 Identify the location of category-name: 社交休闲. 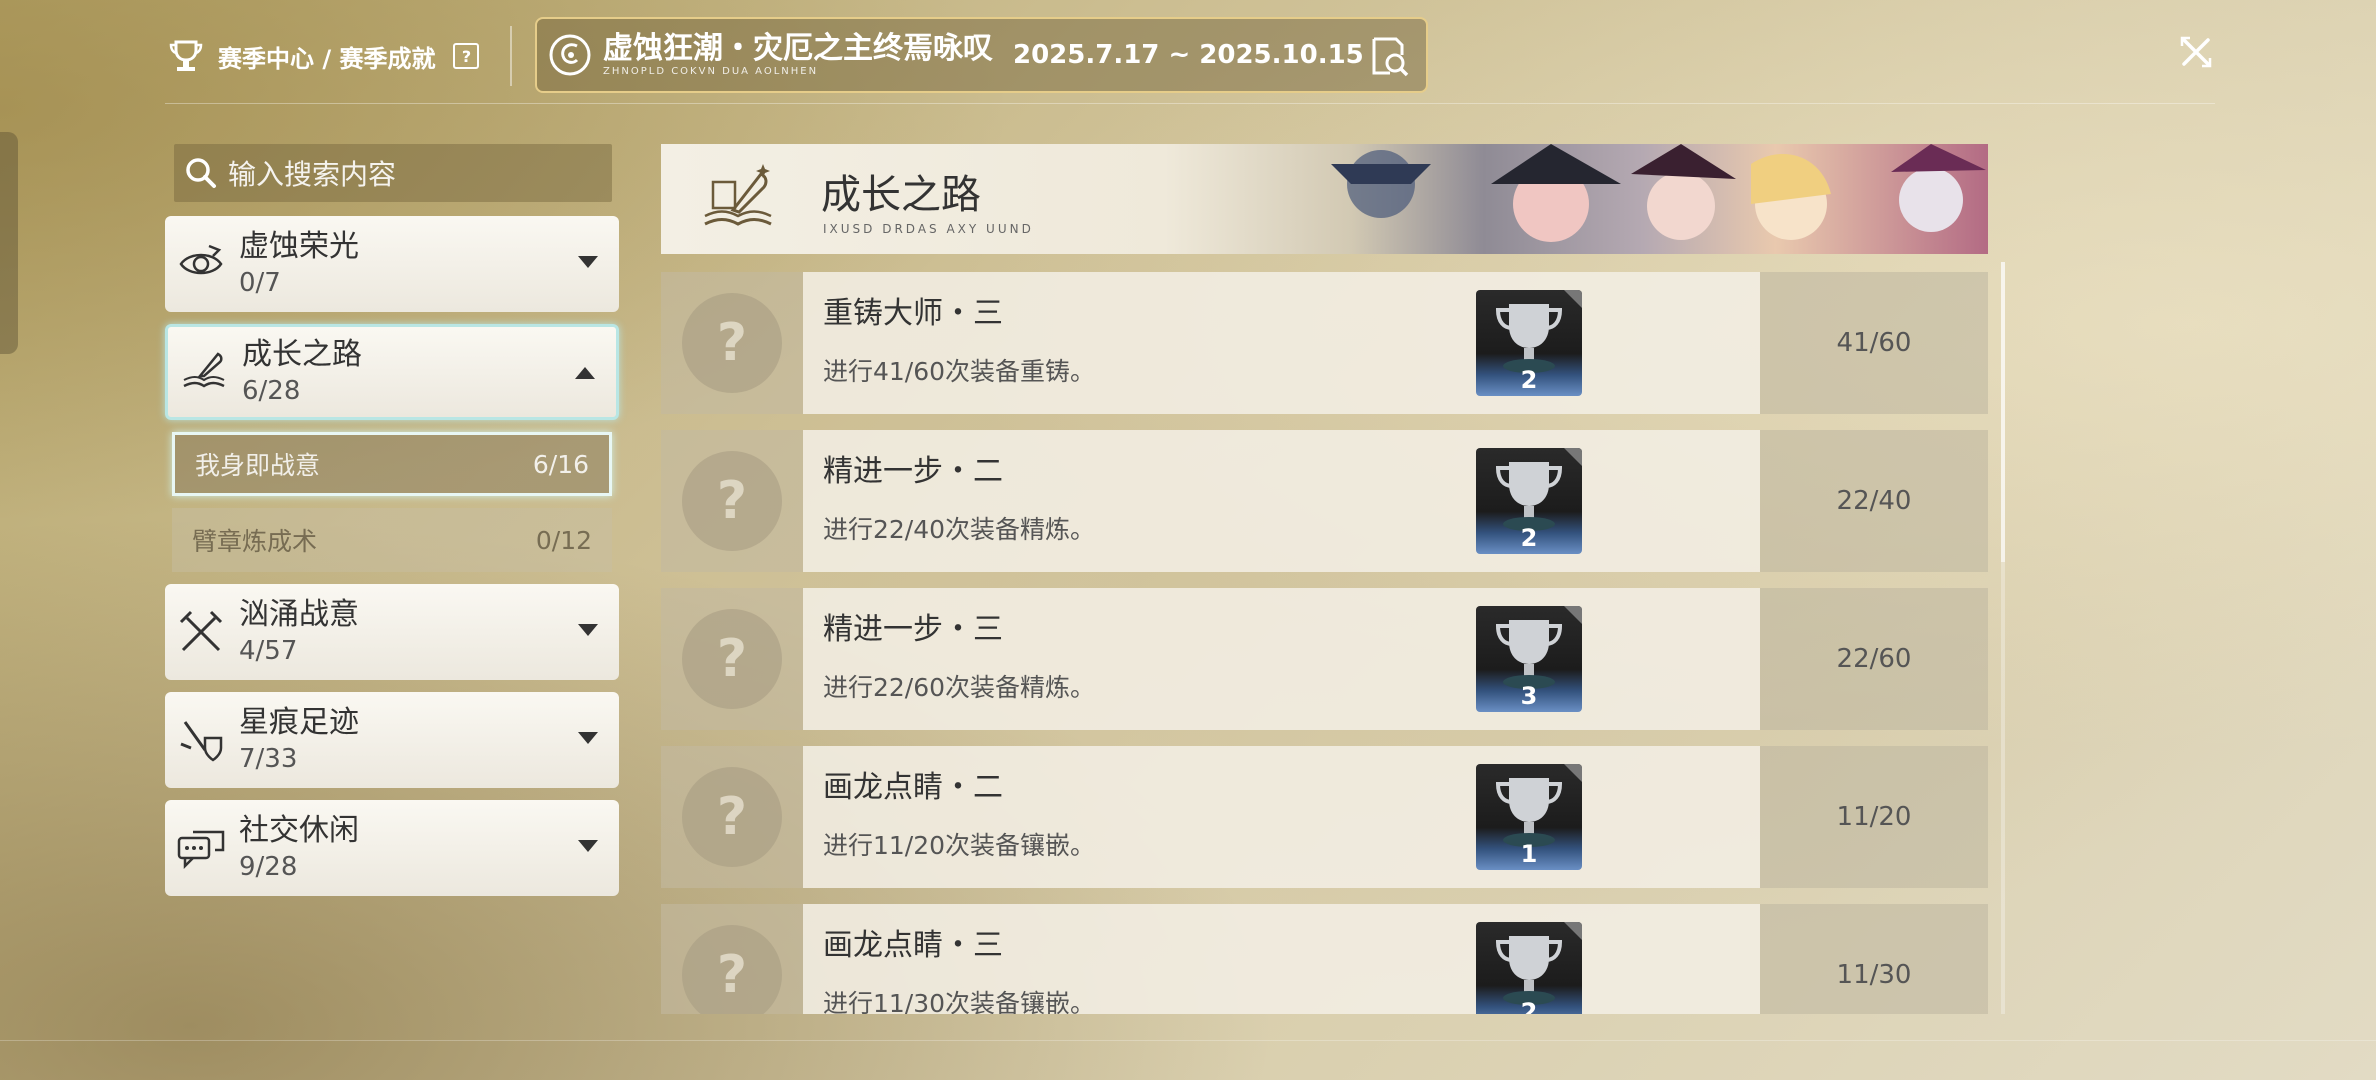
(299, 830).